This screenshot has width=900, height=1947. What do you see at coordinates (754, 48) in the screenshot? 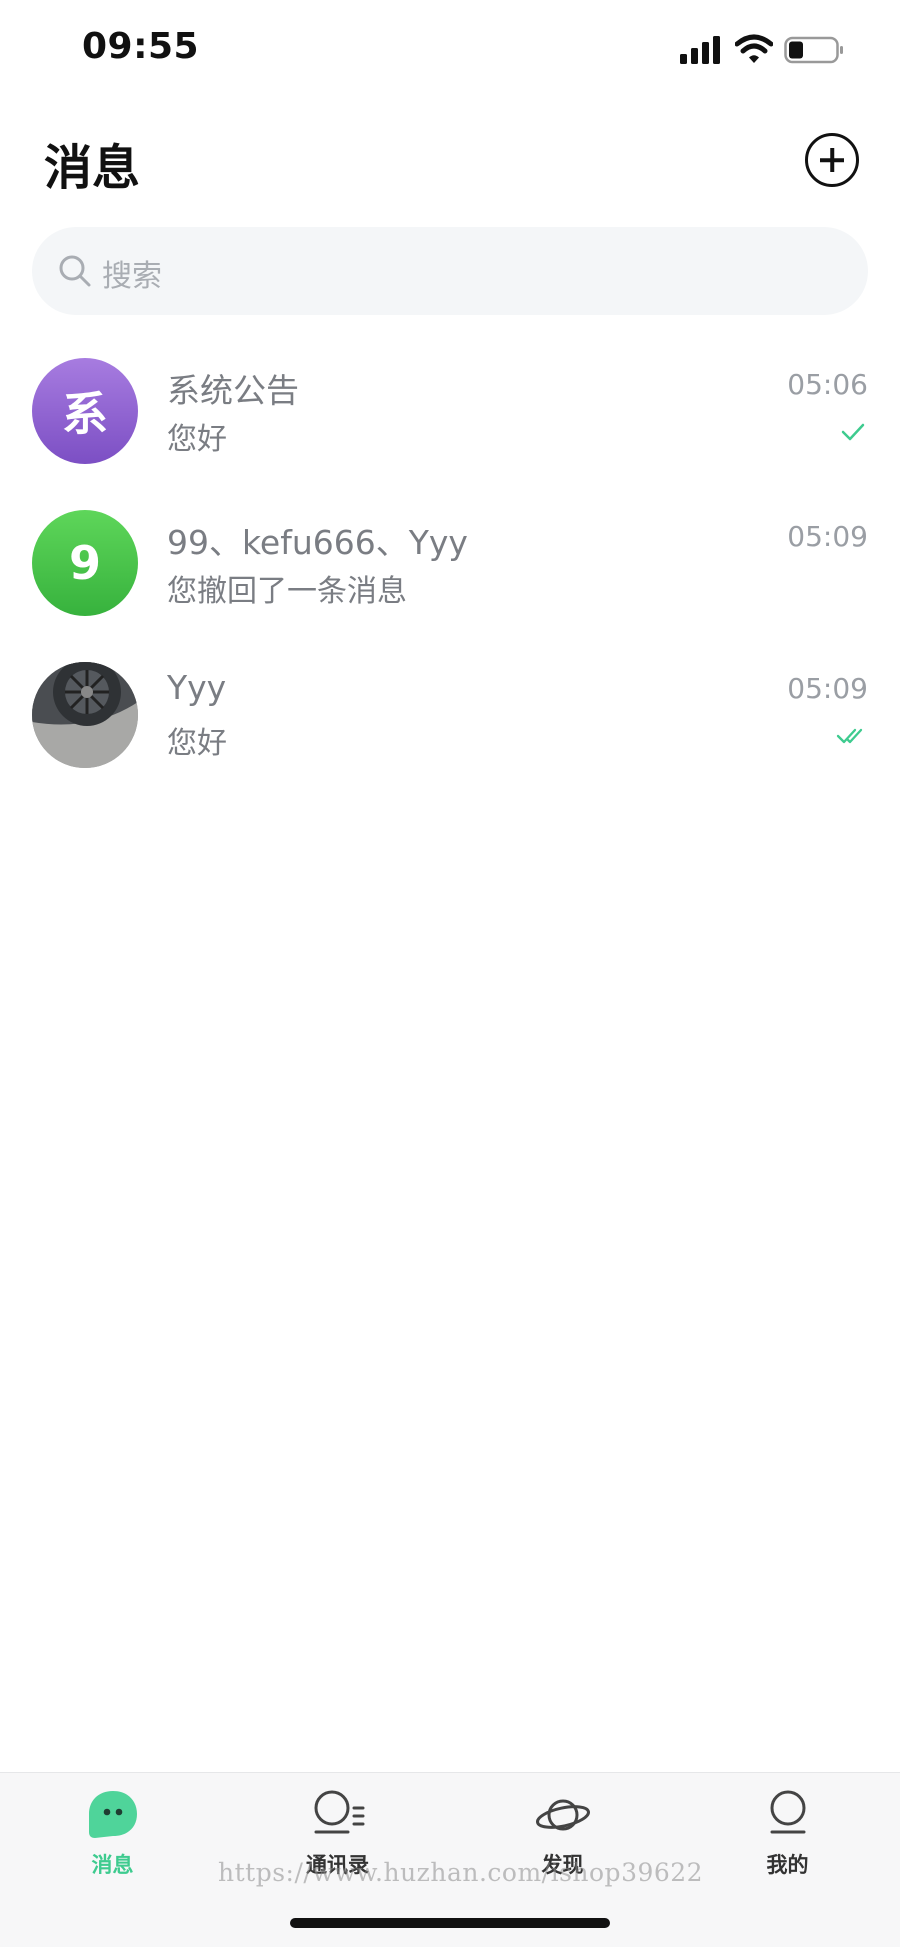
I see `wifi-icon` at bounding box center [754, 48].